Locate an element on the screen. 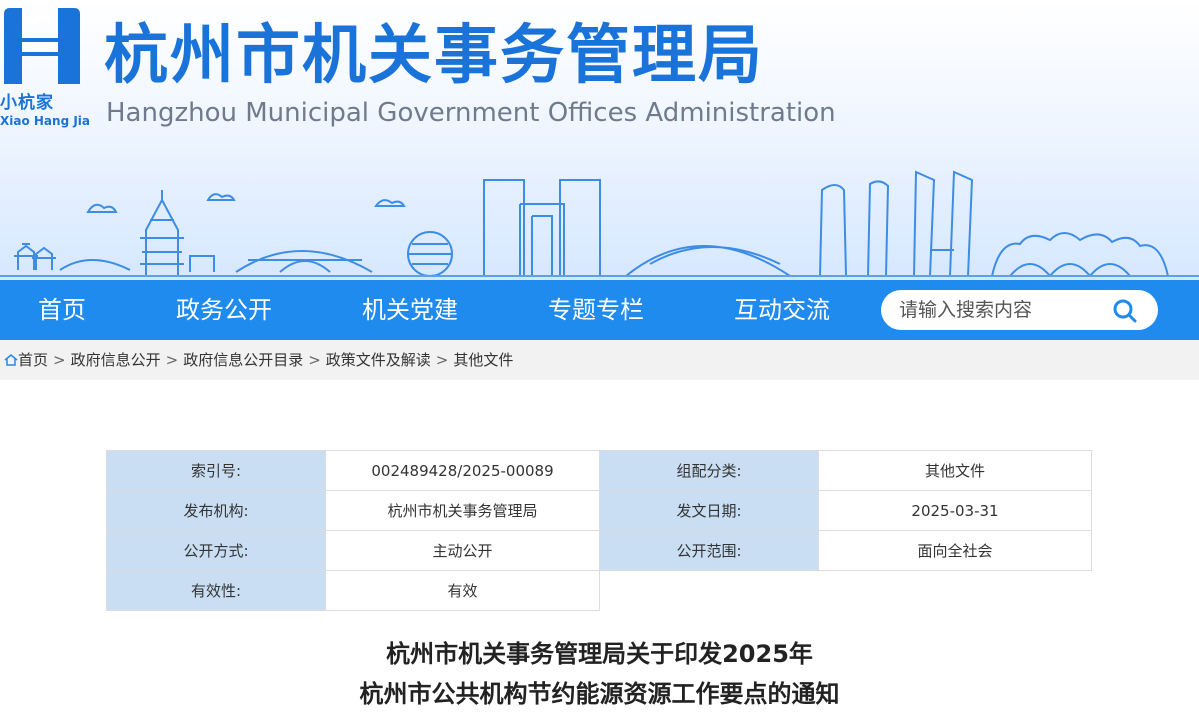 This screenshot has height=717, width=1199. validity-value: 有效 is located at coordinates (462, 590).